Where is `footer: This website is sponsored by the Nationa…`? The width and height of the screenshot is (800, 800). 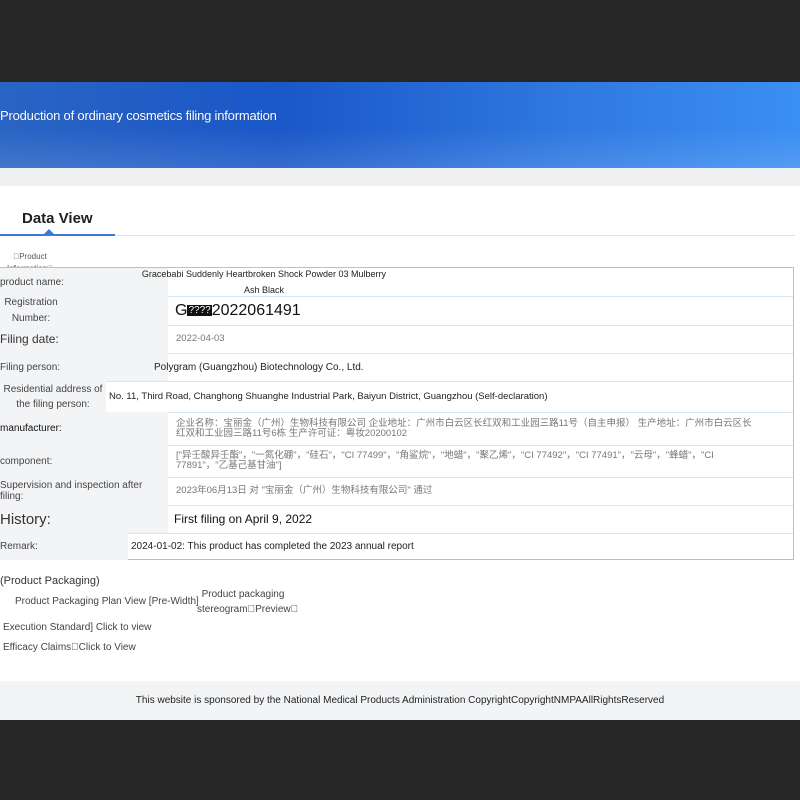 footer: This website is sponsored by the Nationa… is located at coordinates (400, 700).